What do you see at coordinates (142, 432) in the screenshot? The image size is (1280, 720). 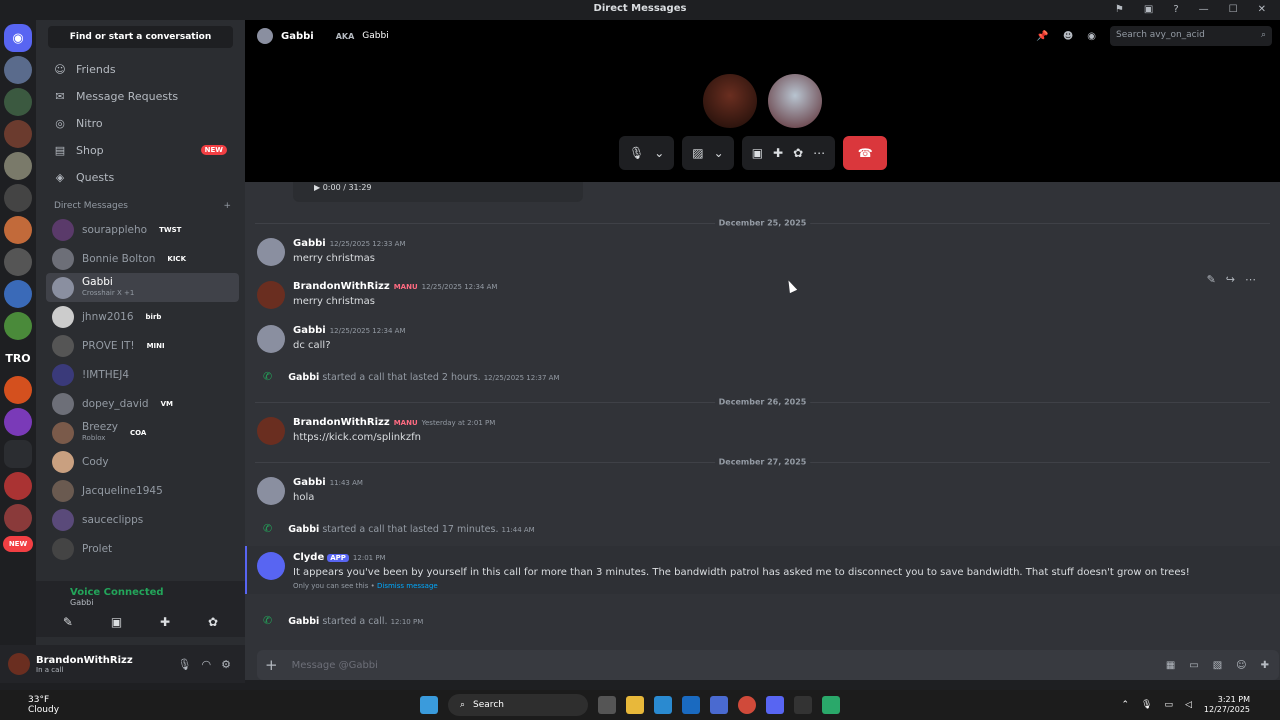 I see `dm-item: Breezy Roblox COA` at bounding box center [142, 432].